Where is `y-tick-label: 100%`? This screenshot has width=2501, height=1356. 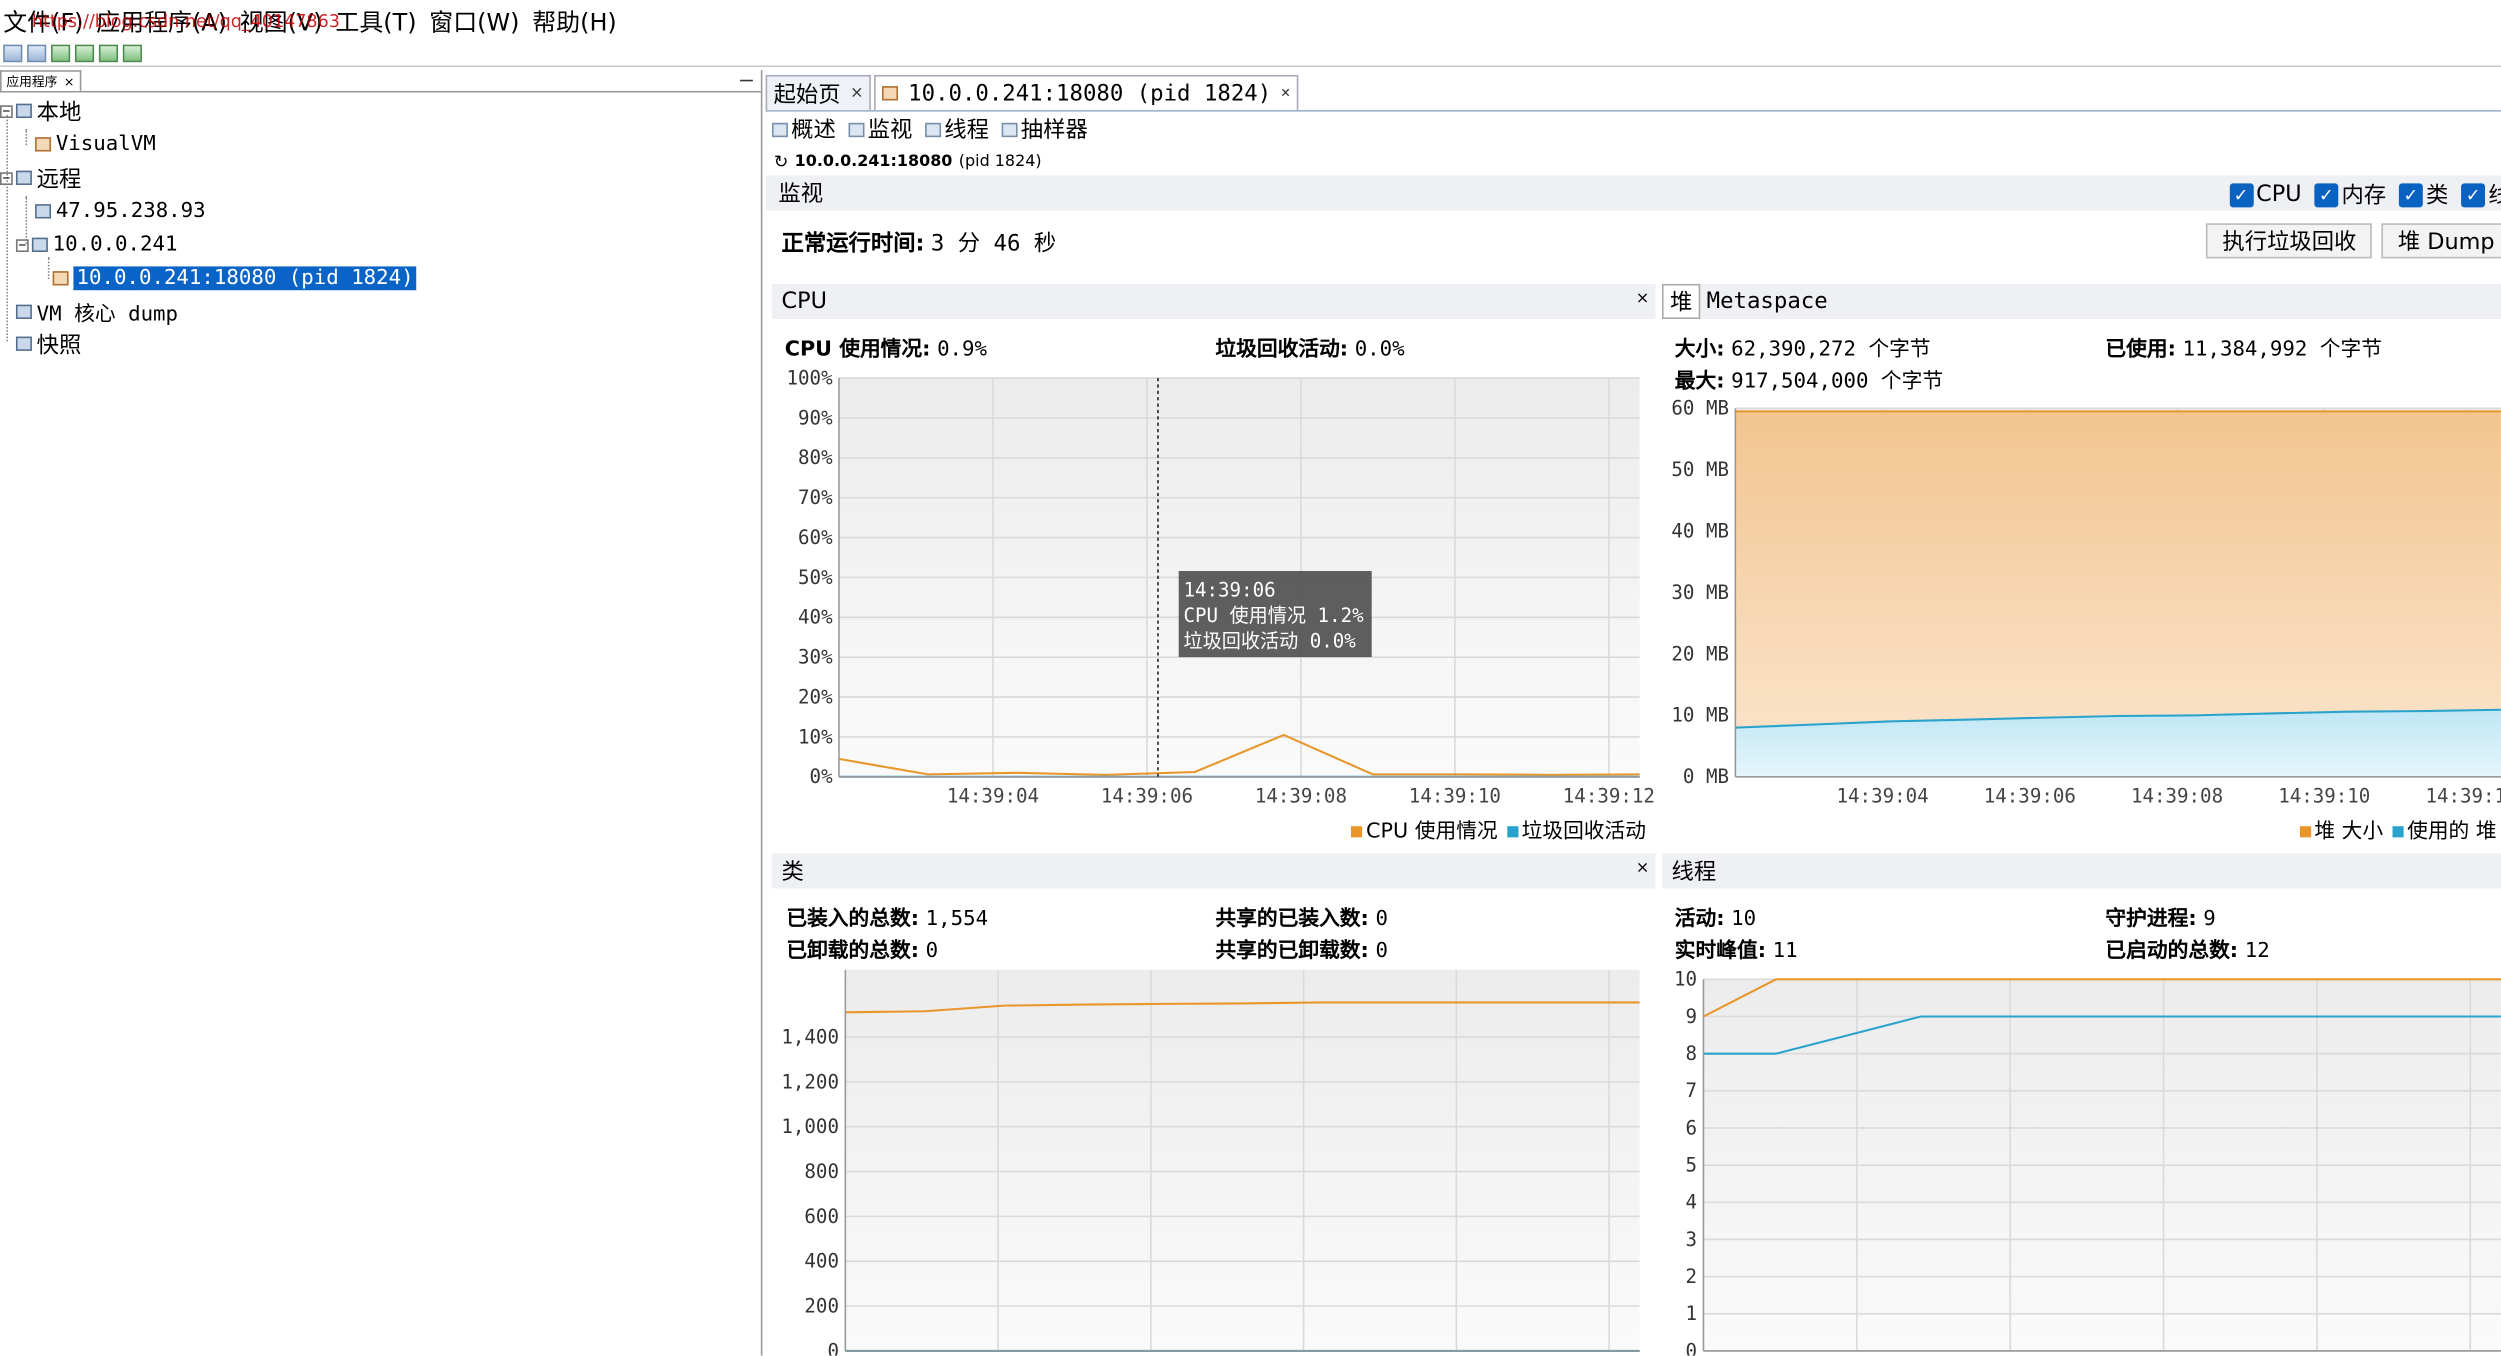
y-tick-label: 100% is located at coordinates (810, 377).